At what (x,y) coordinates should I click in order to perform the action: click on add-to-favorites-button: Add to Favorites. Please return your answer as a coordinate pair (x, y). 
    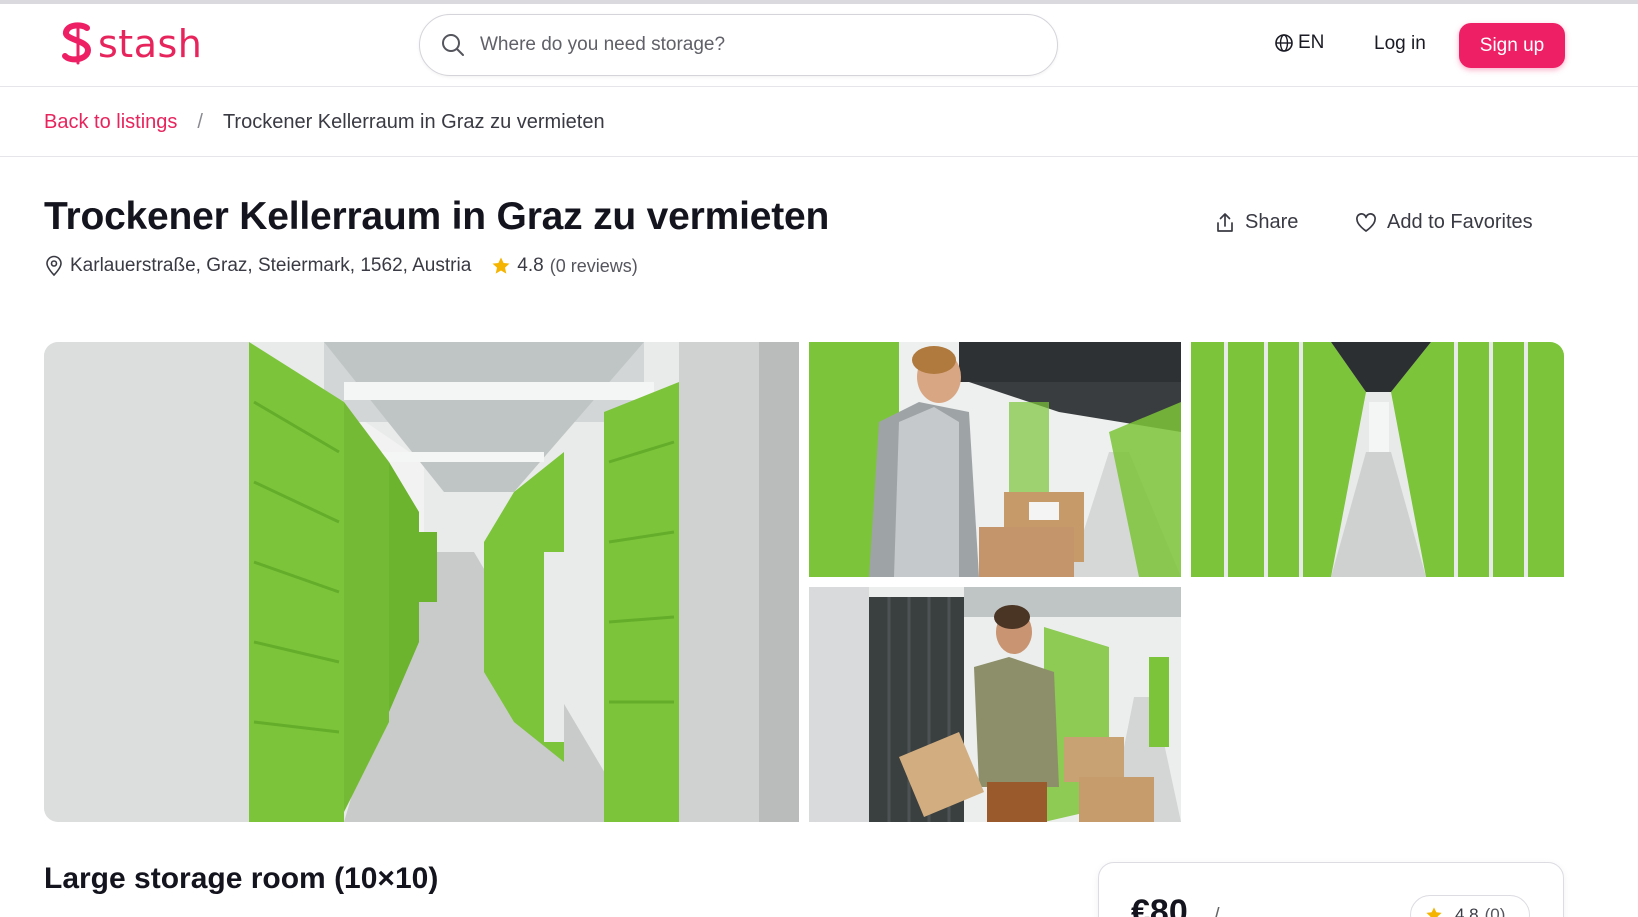
    Looking at the image, I should click on (1444, 222).